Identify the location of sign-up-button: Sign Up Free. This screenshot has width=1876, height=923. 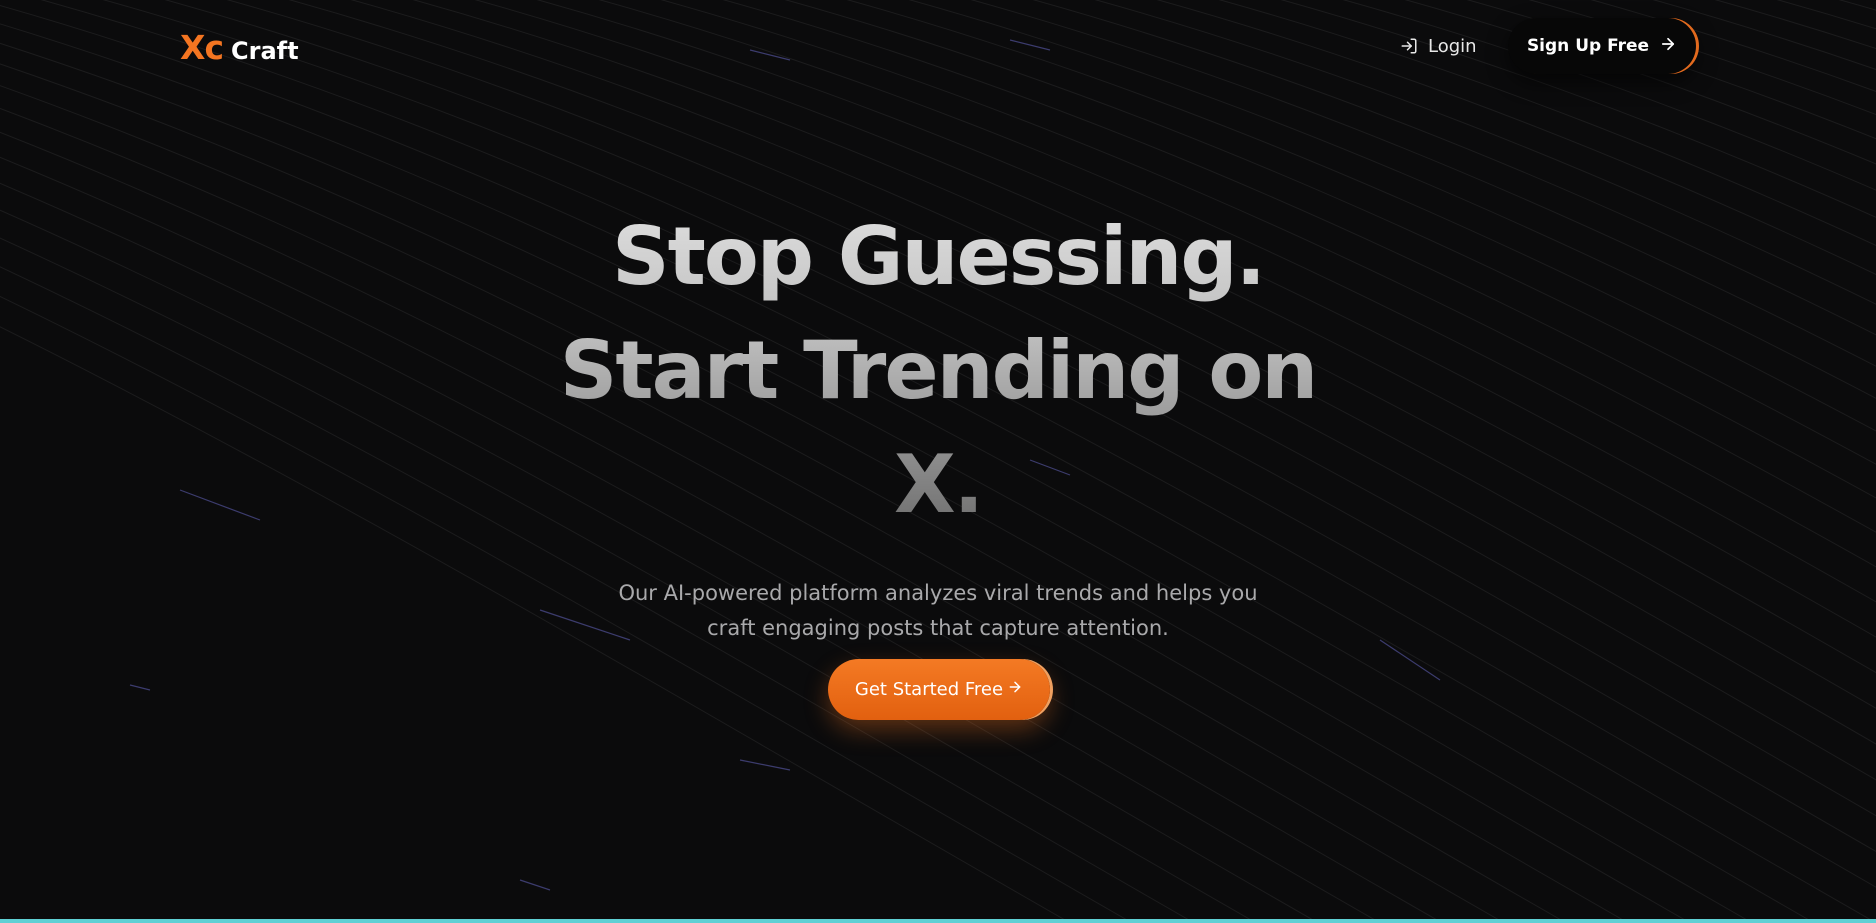
(1602, 46).